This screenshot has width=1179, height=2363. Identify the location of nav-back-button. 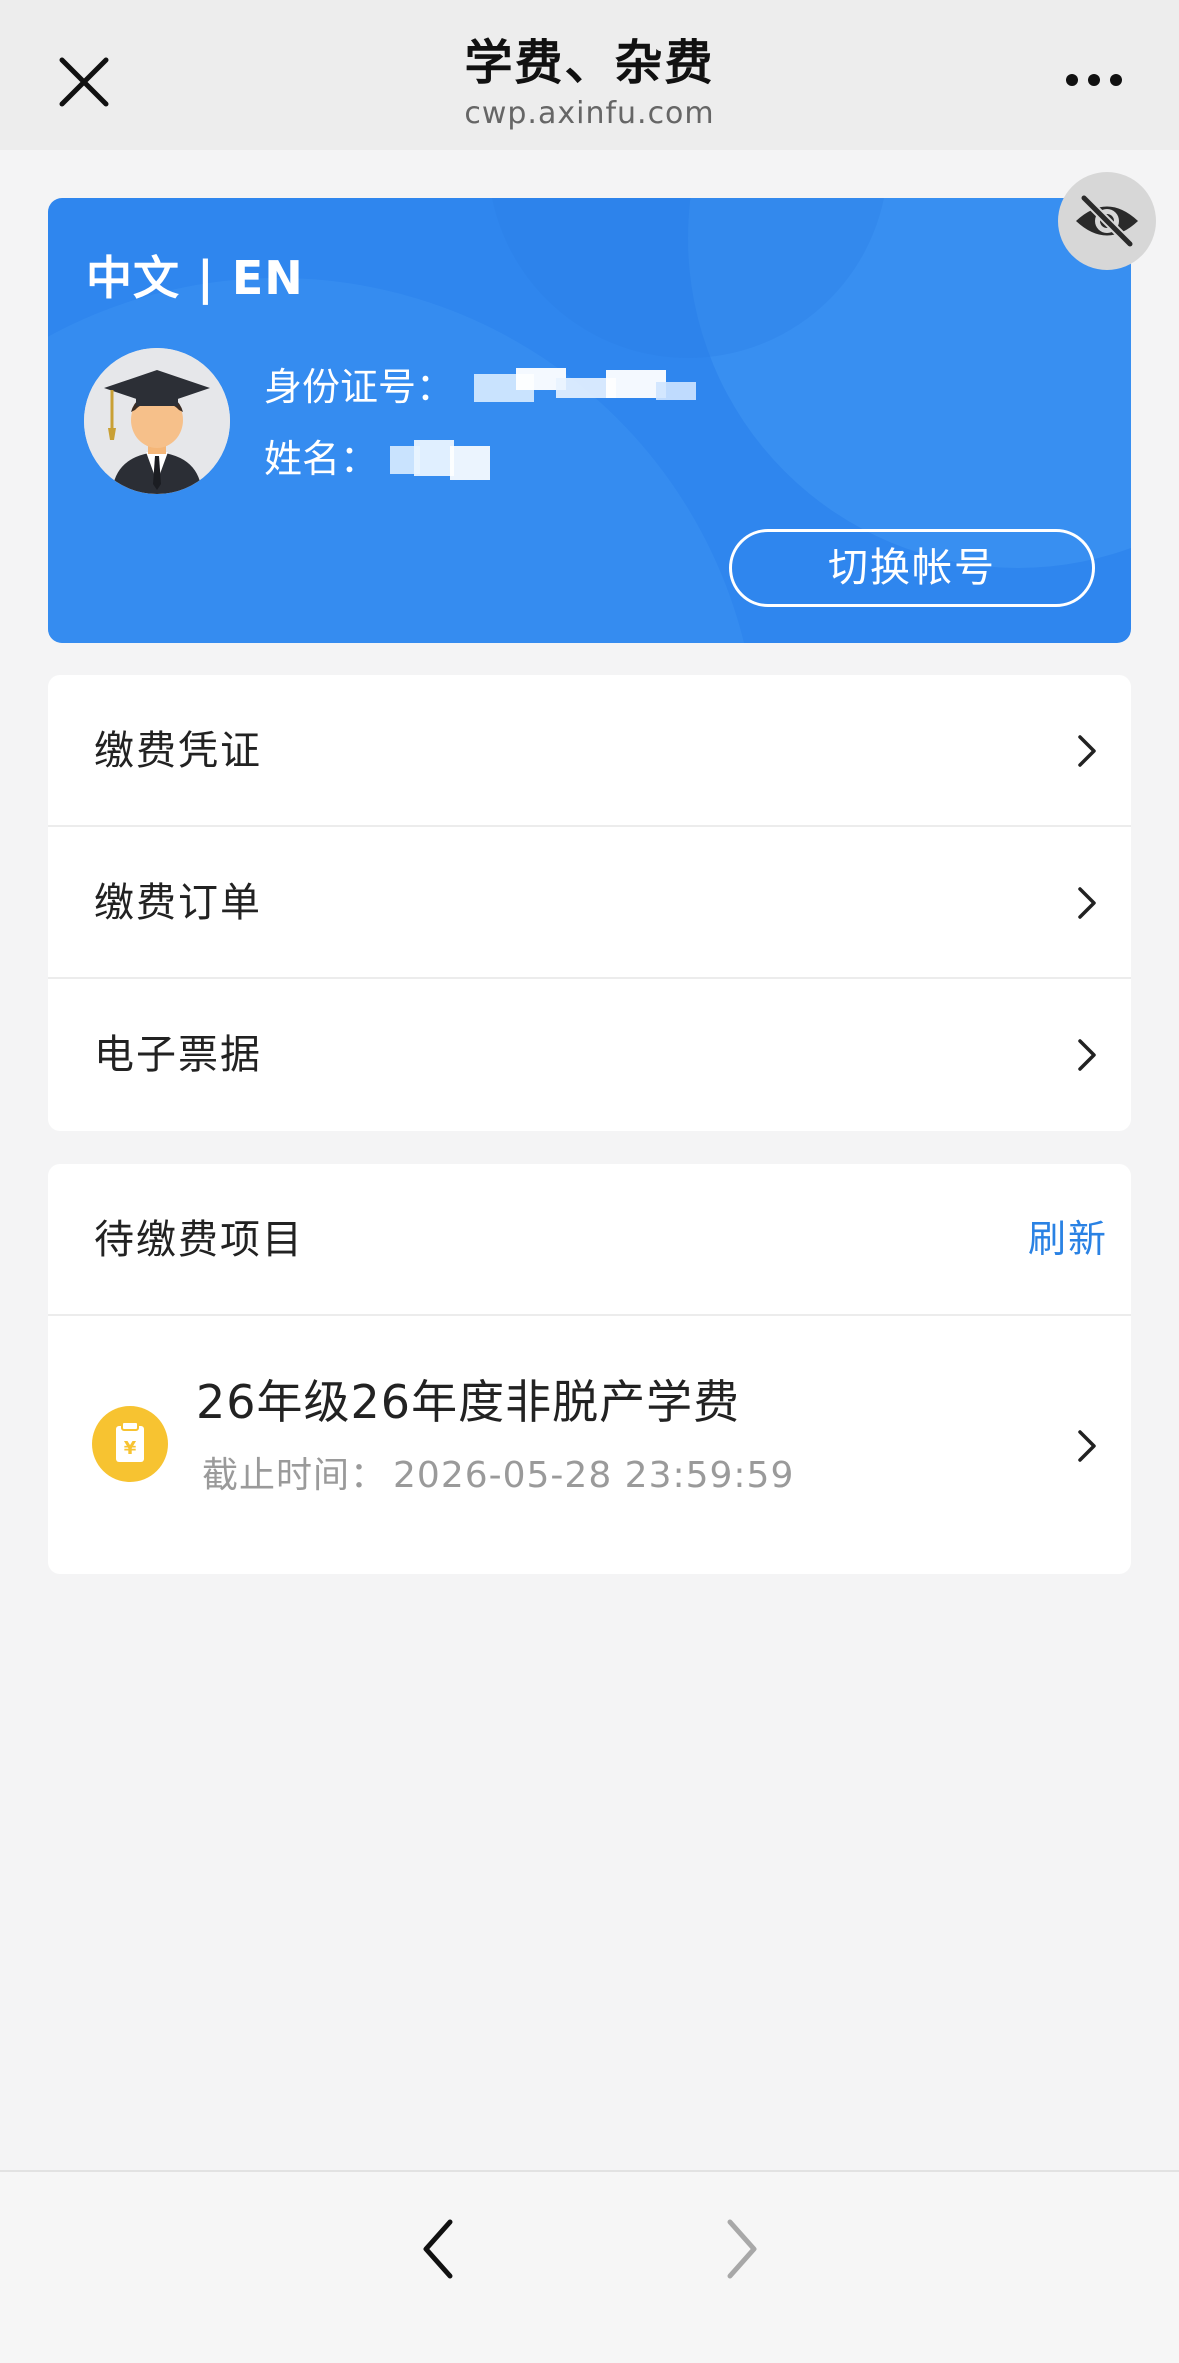
(438, 2249).